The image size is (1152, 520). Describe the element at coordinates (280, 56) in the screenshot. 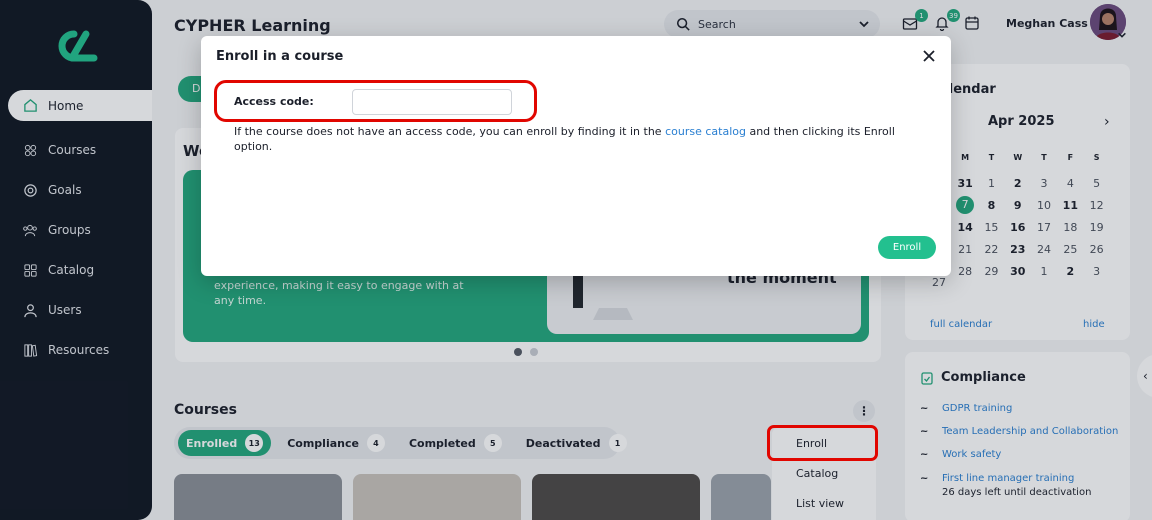

I see `dialog-title: Enroll in a course` at that location.